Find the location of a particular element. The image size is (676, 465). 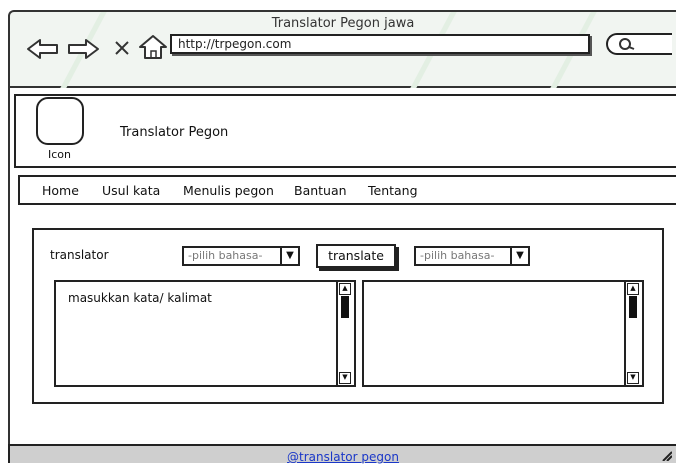

site-title: Translator Pegon is located at coordinates (174, 132).